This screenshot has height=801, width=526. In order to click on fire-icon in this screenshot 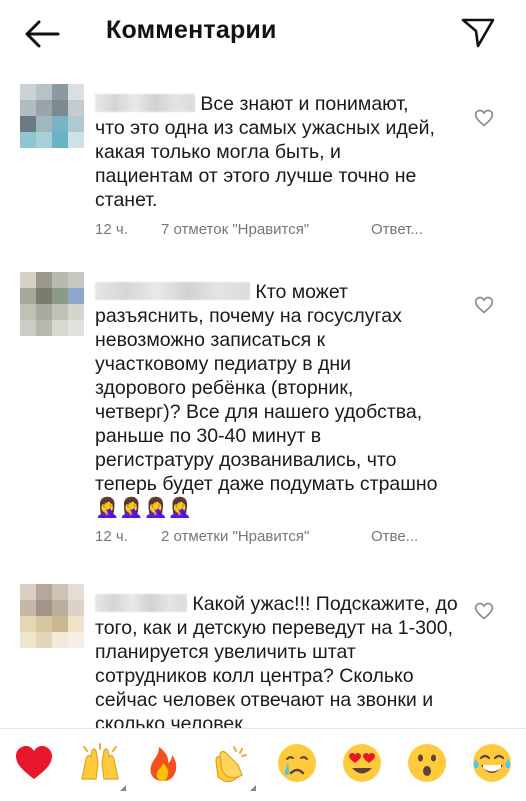, I will do `click(163, 763)`.